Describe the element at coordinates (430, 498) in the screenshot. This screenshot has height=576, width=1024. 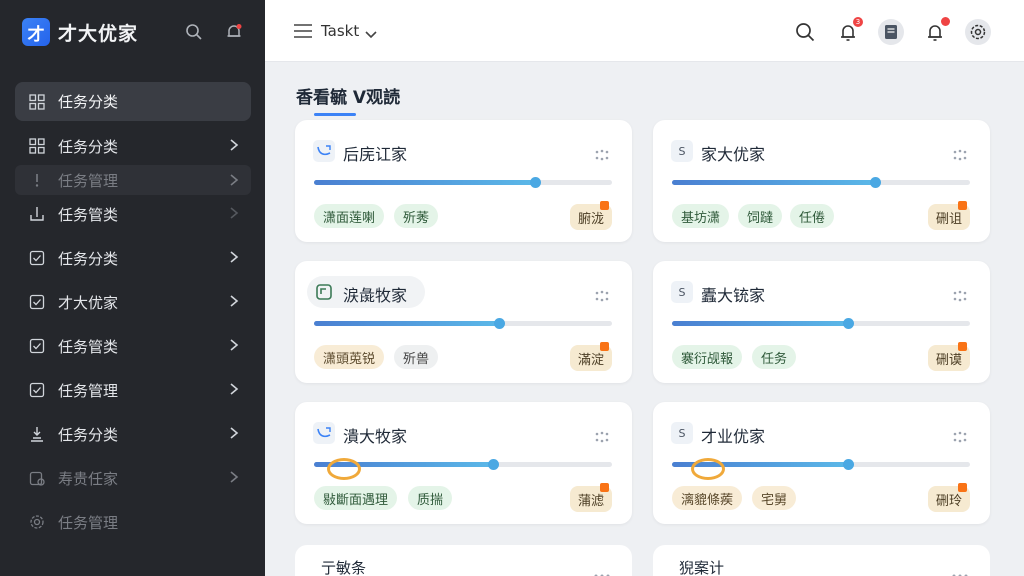
I see `tag-chip: 质揣` at that location.